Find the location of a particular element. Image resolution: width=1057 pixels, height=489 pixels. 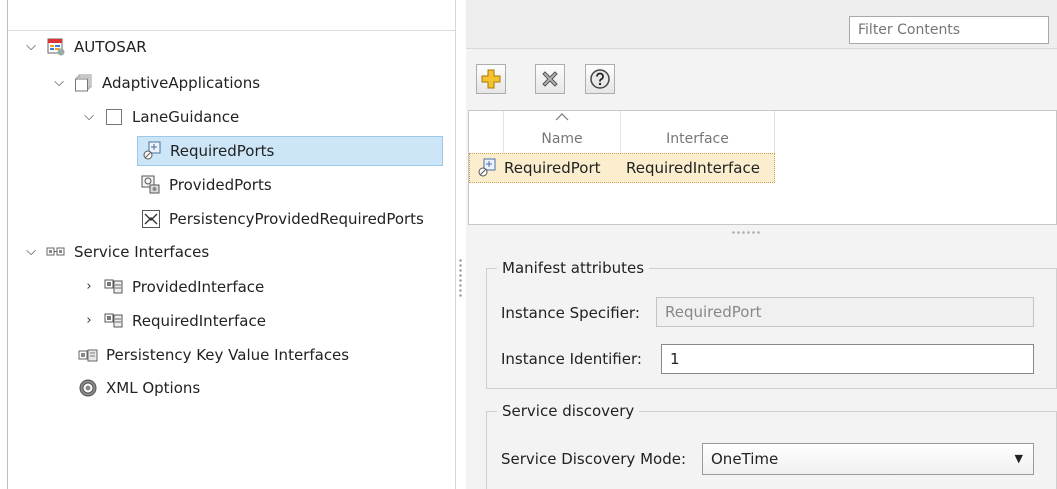

tree-item-xml-options: XML Options is located at coordinates (139, 388).